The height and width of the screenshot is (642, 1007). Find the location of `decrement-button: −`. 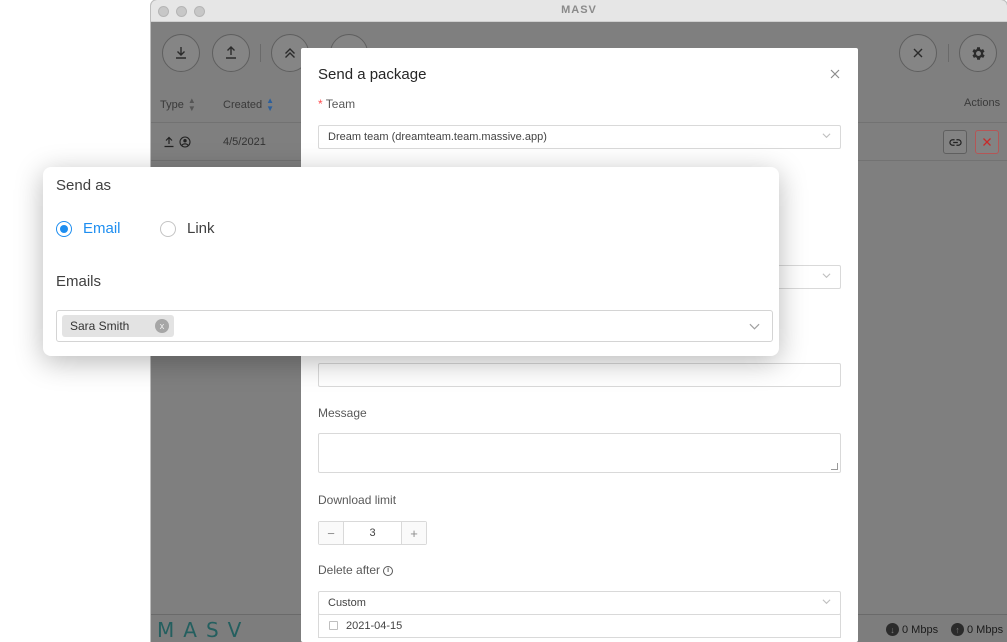

decrement-button: − is located at coordinates (331, 533).